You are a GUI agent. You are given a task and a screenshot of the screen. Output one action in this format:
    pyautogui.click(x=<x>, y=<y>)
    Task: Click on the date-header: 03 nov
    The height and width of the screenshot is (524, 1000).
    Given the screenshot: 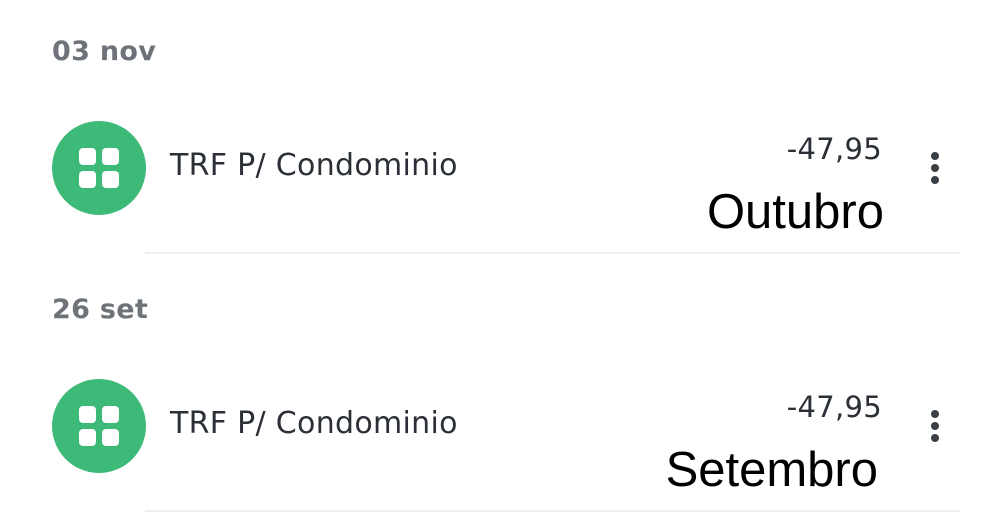 What is the action you would take?
    pyautogui.click(x=104, y=51)
    